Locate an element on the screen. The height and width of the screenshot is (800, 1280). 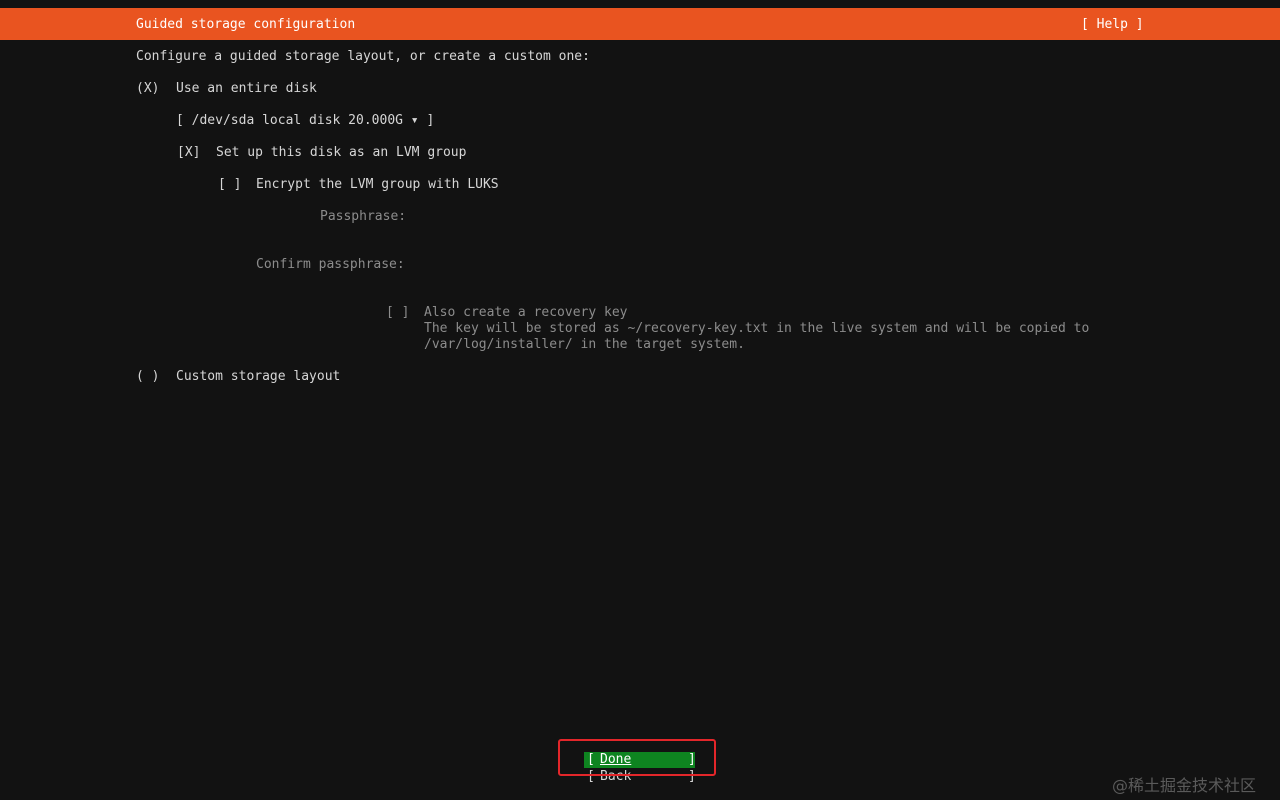
passphrase-label: Passphrase: is located at coordinates (363, 216).